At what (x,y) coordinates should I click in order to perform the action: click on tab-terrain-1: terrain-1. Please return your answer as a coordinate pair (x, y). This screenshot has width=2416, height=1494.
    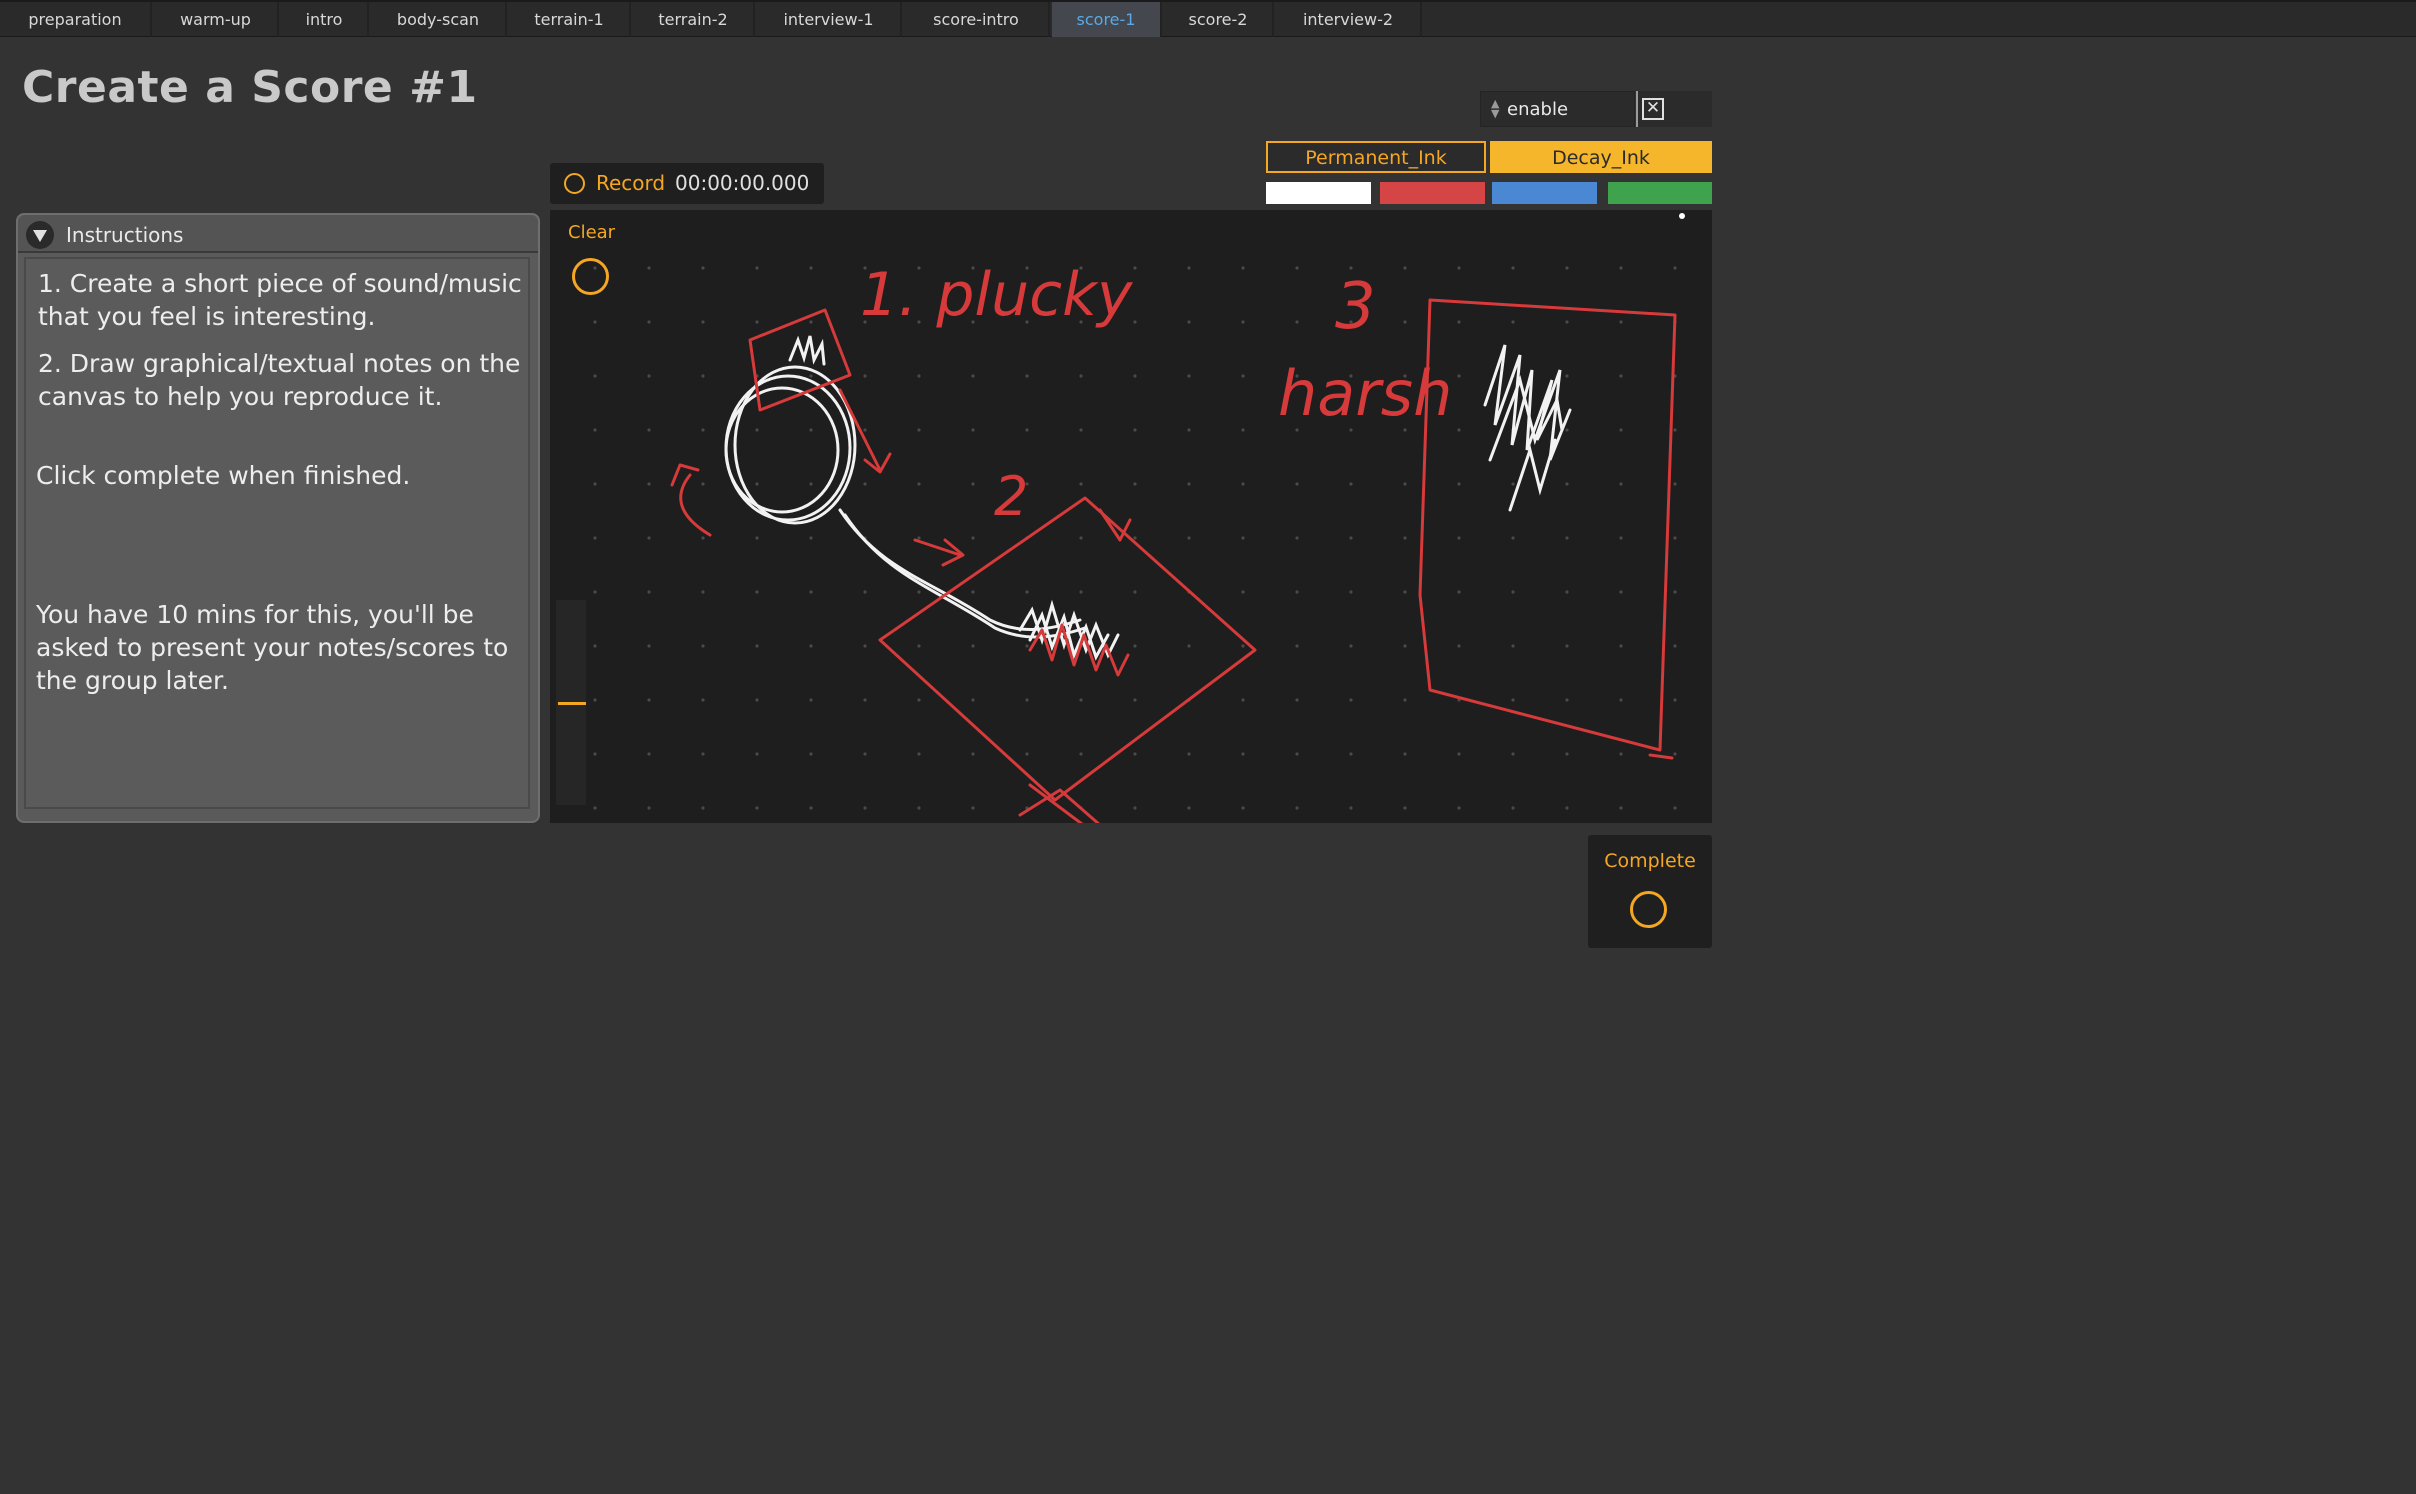
    Looking at the image, I should click on (570, 19).